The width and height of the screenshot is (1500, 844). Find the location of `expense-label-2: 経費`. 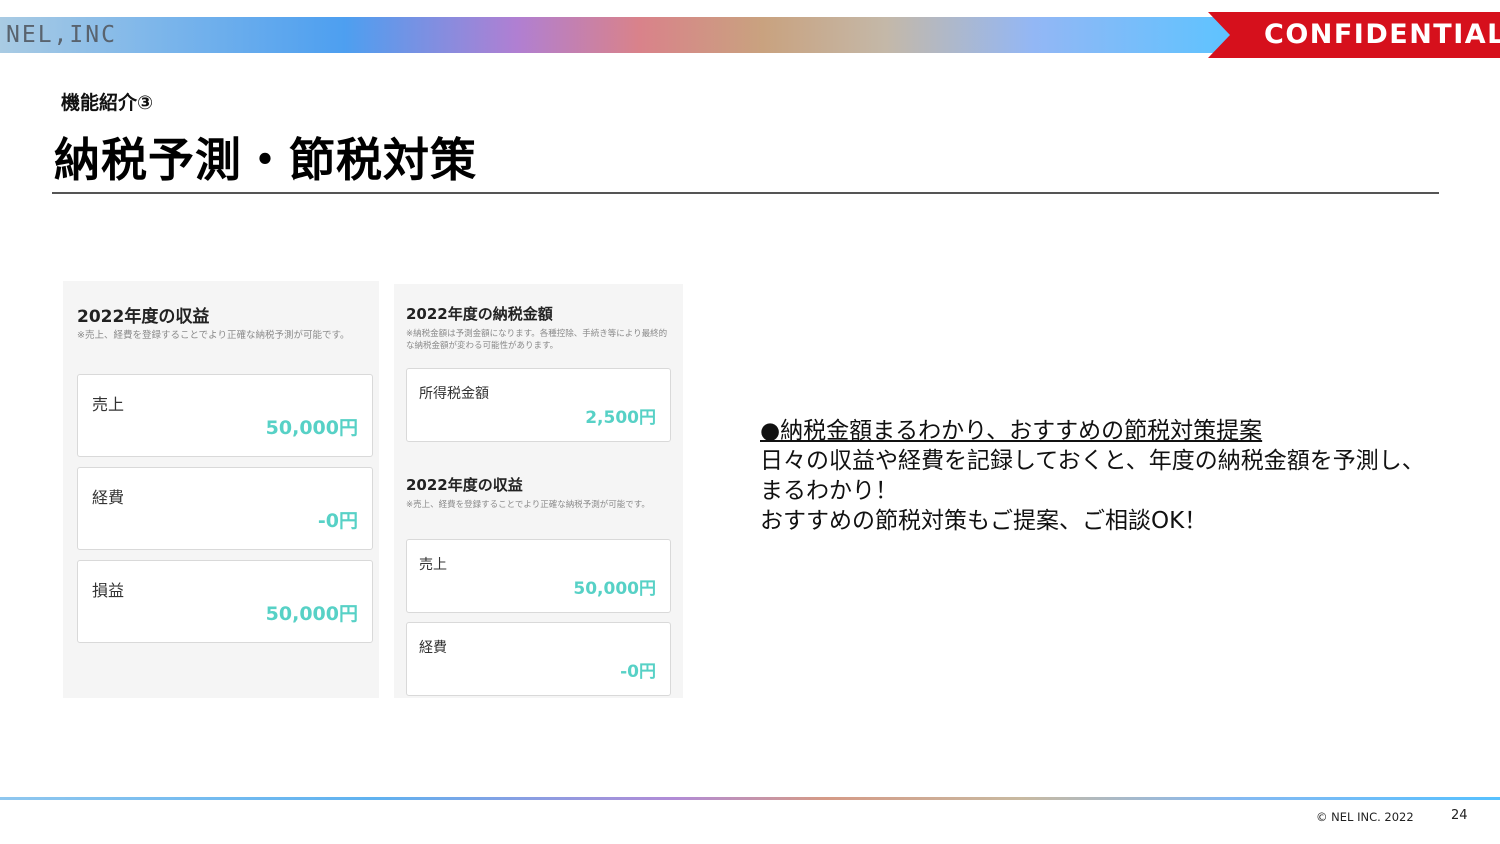

expense-label-2: 経費 is located at coordinates (433, 648).